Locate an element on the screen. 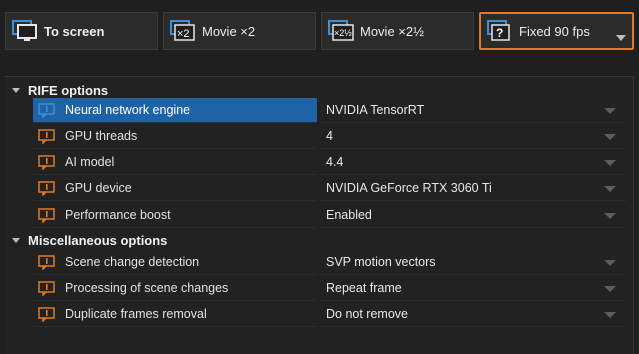 This screenshot has width=639, height=354. option-name-cell: Processing of scene changes is located at coordinates (175, 288).